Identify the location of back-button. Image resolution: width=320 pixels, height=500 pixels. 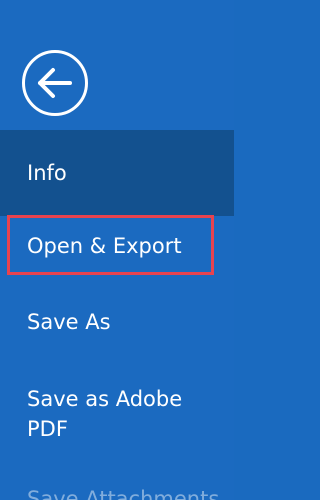
(55, 83).